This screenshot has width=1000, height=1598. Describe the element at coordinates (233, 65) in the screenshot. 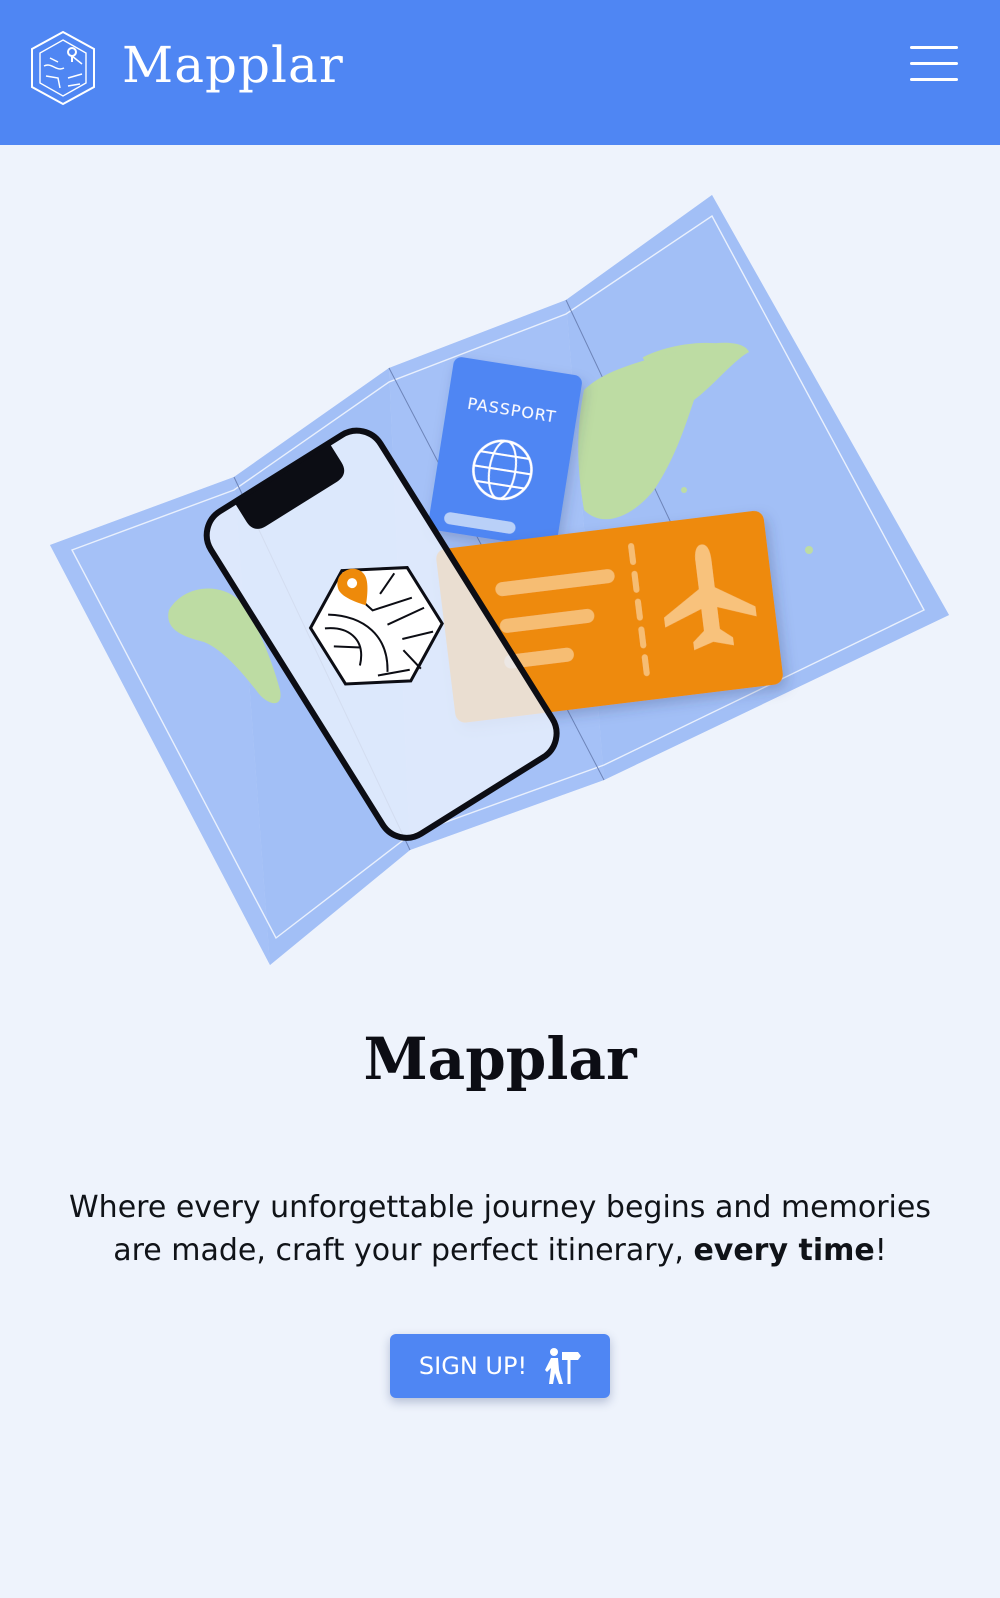

I see `brand-name: Mapplar` at that location.